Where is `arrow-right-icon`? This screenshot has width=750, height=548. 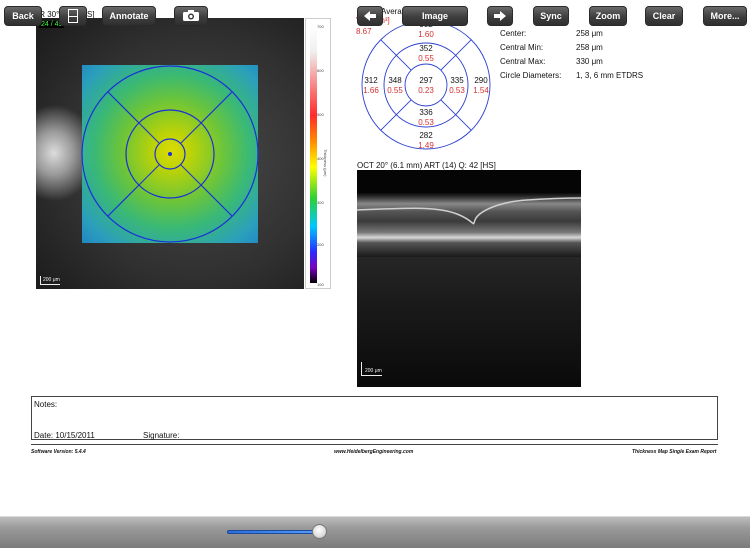
arrow-right-icon is located at coordinates (500, 16).